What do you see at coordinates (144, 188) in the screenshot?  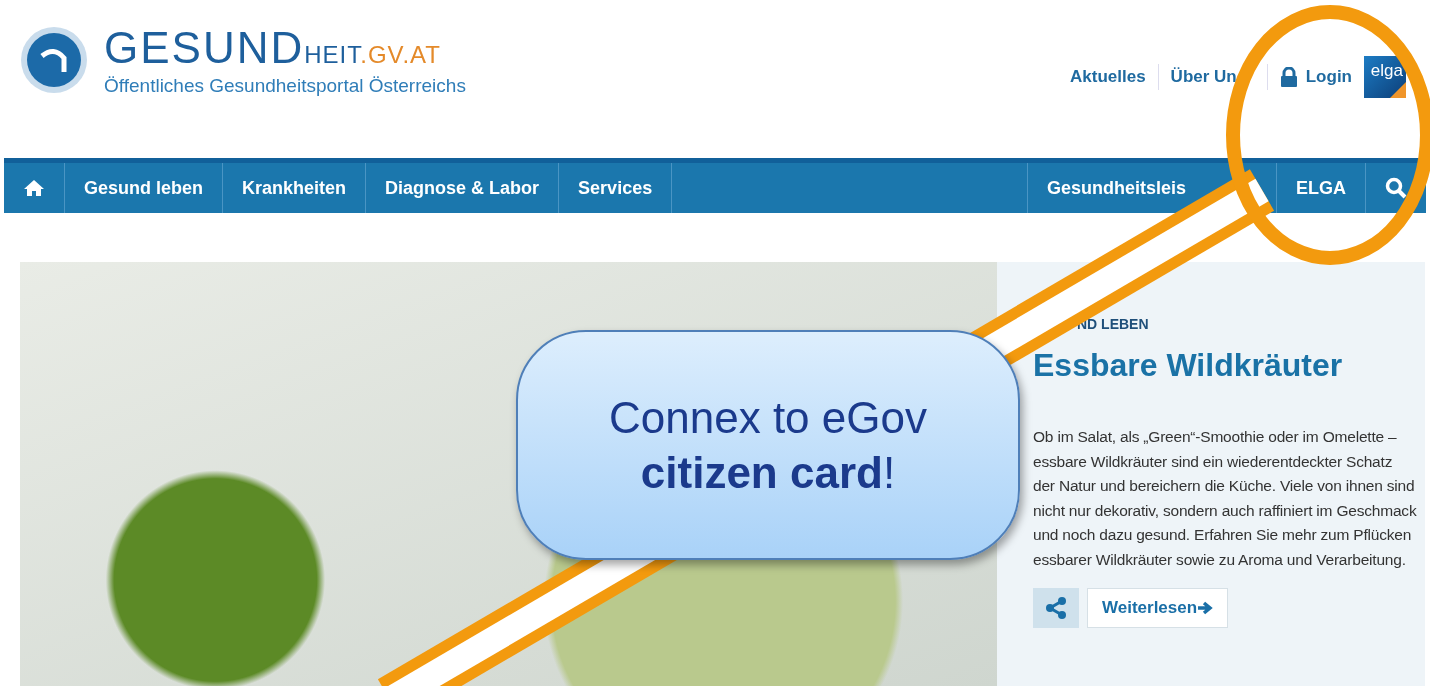 I see `nav-tab: Gesund leben` at bounding box center [144, 188].